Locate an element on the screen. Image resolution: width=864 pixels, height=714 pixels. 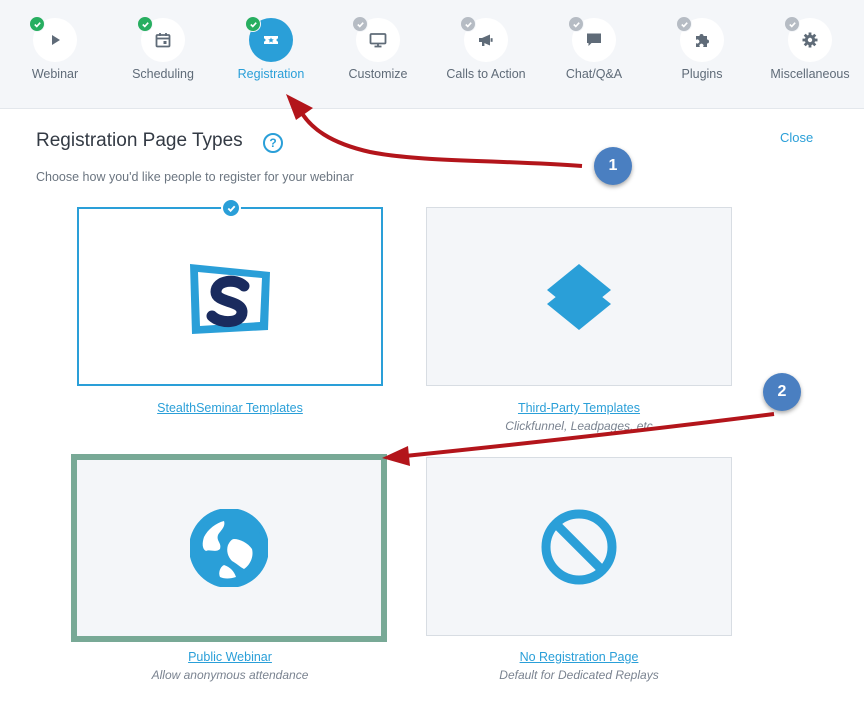
megaphone-icon is located at coordinates (486, 40).